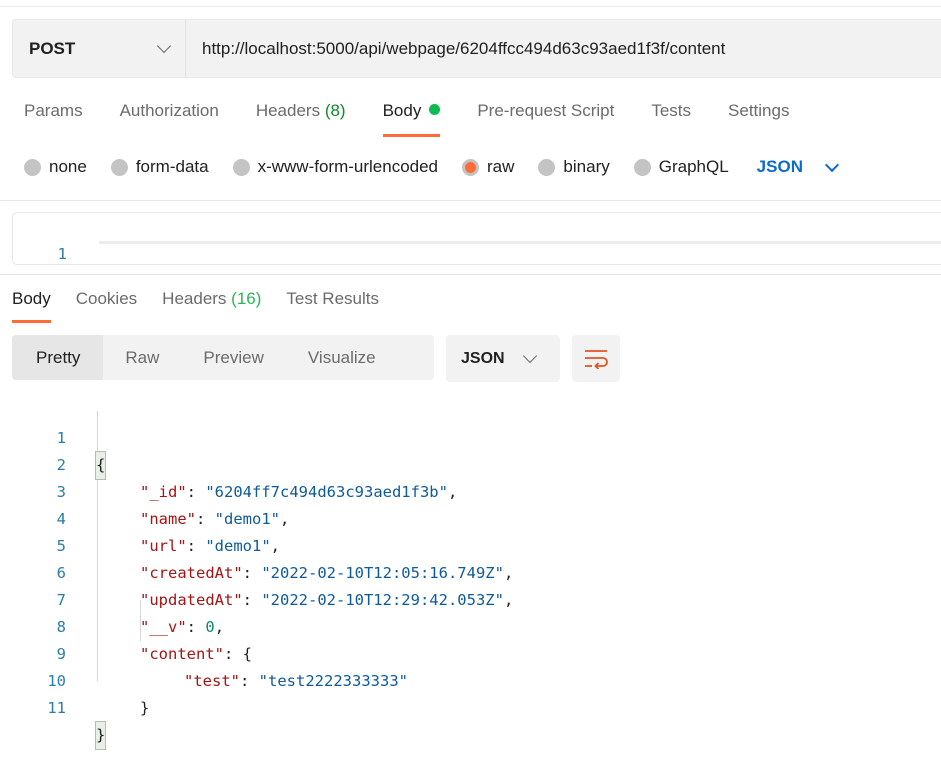  Describe the element at coordinates (61, 546) in the screenshot. I see `line-number: 5` at that location.